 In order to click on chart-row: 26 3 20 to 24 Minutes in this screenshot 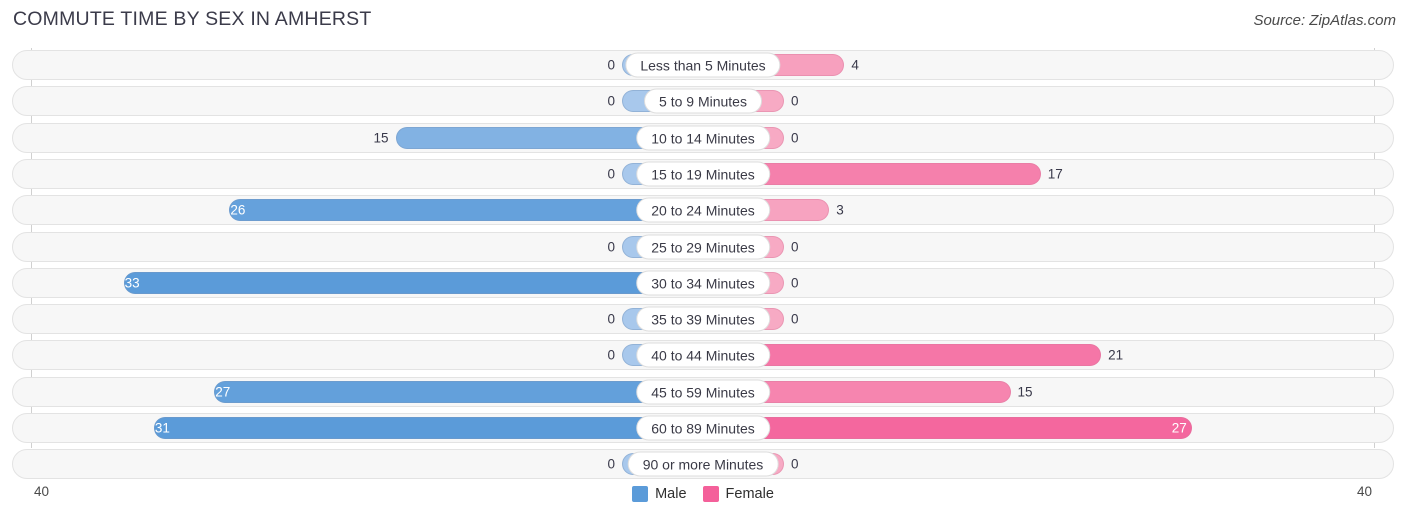, I will do `click(703, 210)`.